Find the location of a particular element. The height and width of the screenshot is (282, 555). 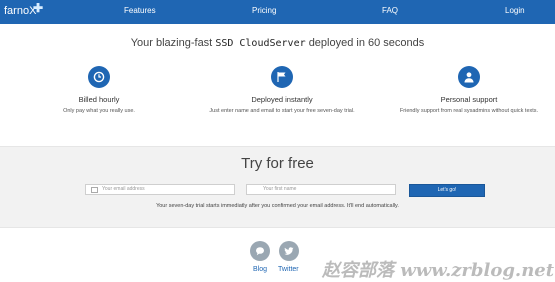

hero-suffix: deployed in 60 seconds is located at coordinates (366, 43).